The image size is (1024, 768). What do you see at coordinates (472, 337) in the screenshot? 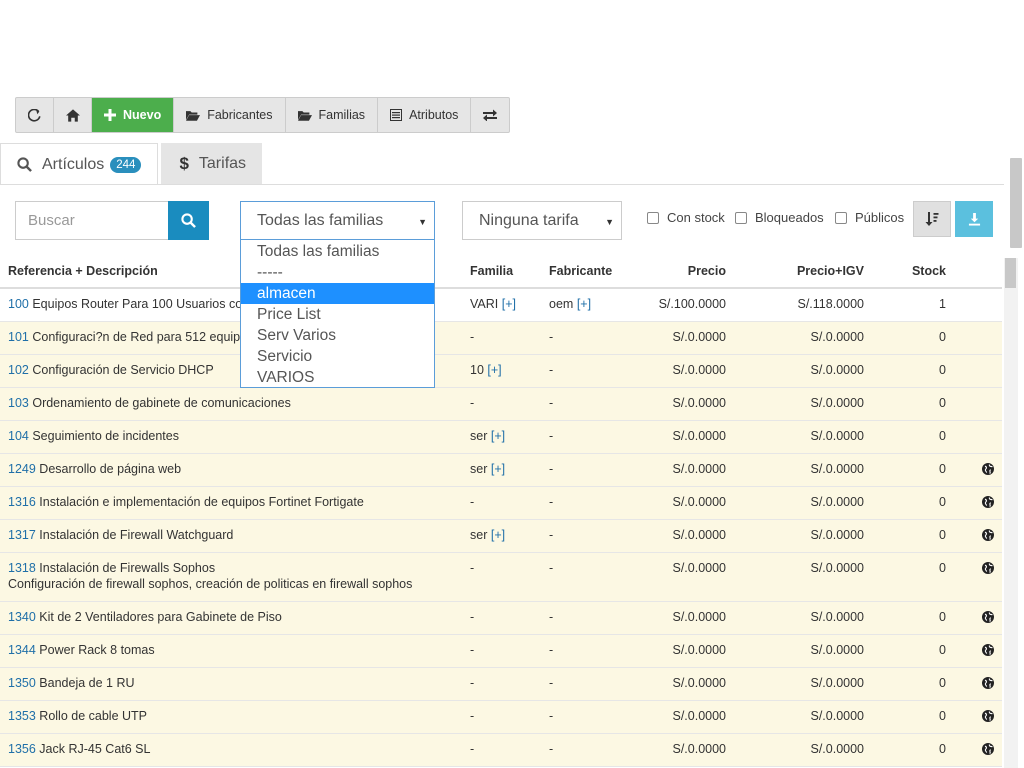
I see `row-familia: -` at bounding box center [472, 337].